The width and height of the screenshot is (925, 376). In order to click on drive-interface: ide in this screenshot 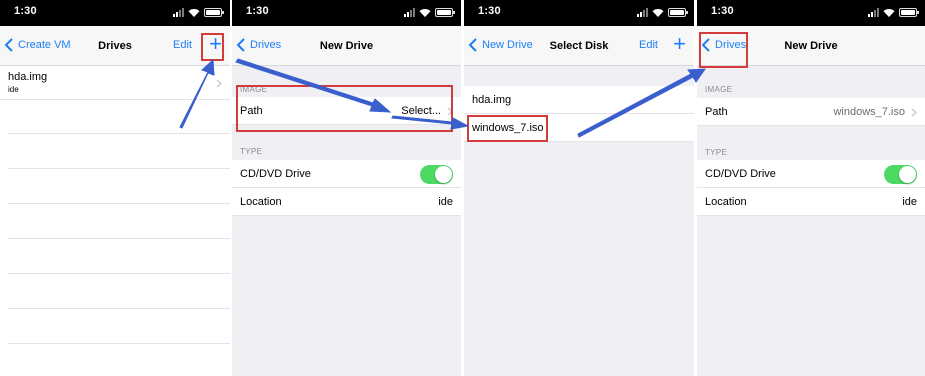, I will do `click(13, 89)`.